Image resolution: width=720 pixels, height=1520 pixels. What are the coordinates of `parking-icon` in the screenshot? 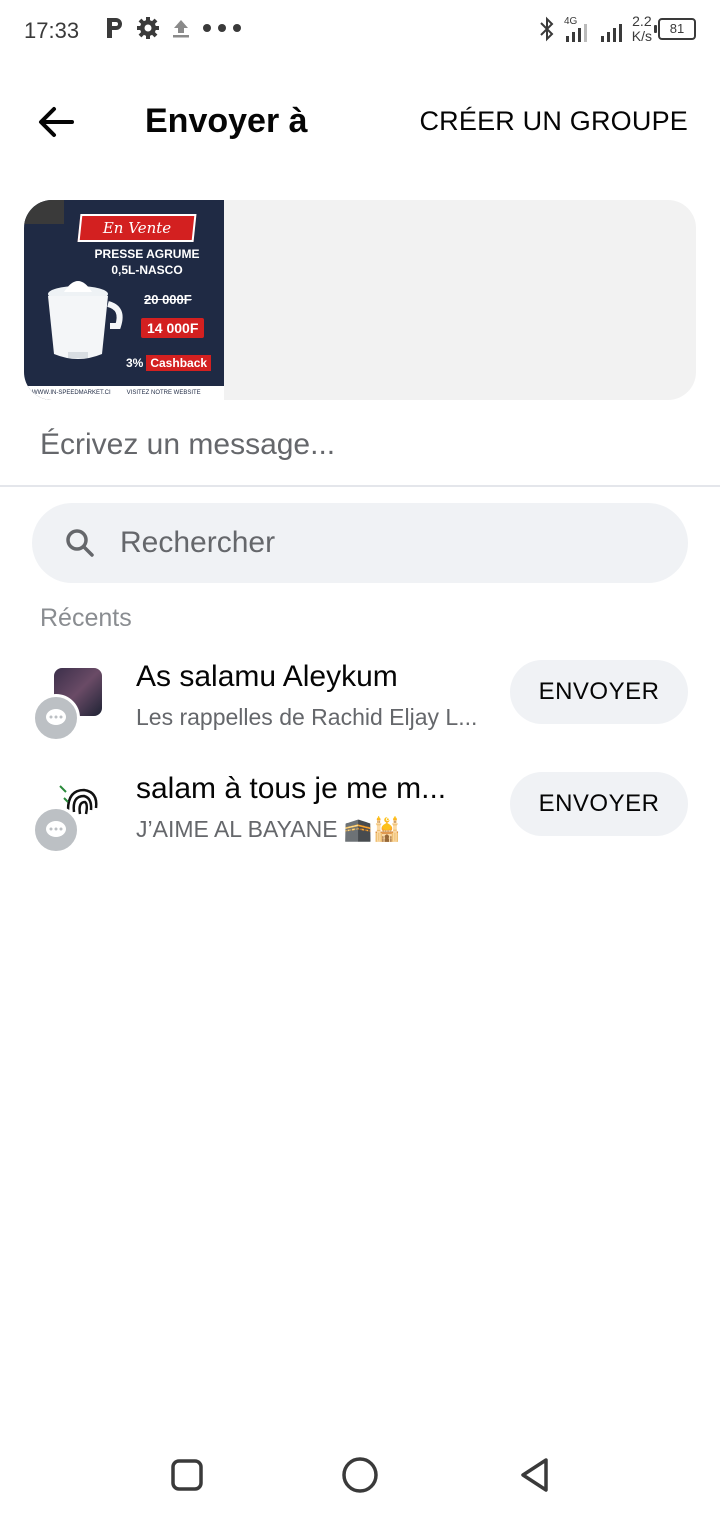 It's located at (114, 28).